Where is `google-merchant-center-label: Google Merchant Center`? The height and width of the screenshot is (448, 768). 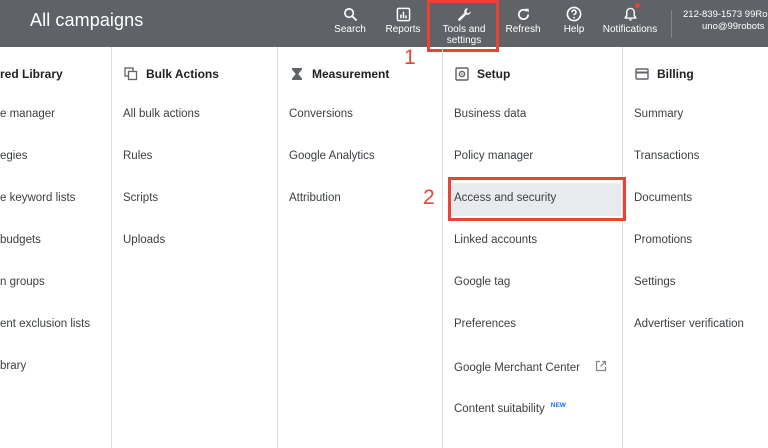 google-merchant-center-label: Google Merchant Center is located at coordinates (517, 368).